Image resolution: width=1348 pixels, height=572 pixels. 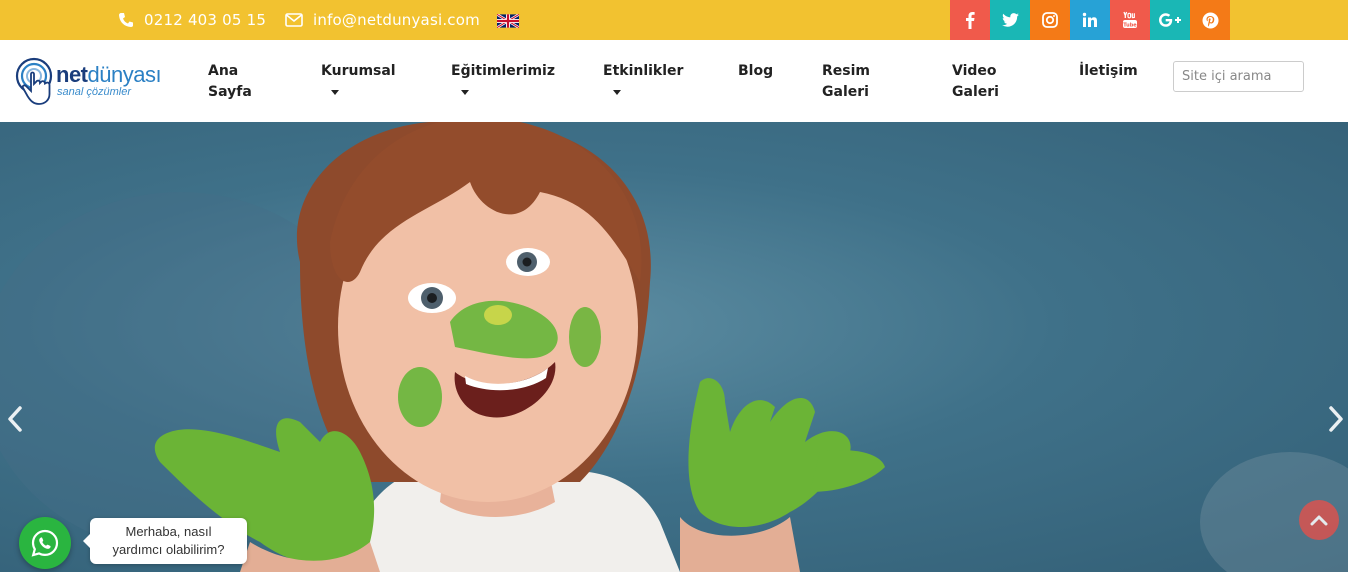 I want to click on svg-text: Tube, so click(x=1130, y=25).